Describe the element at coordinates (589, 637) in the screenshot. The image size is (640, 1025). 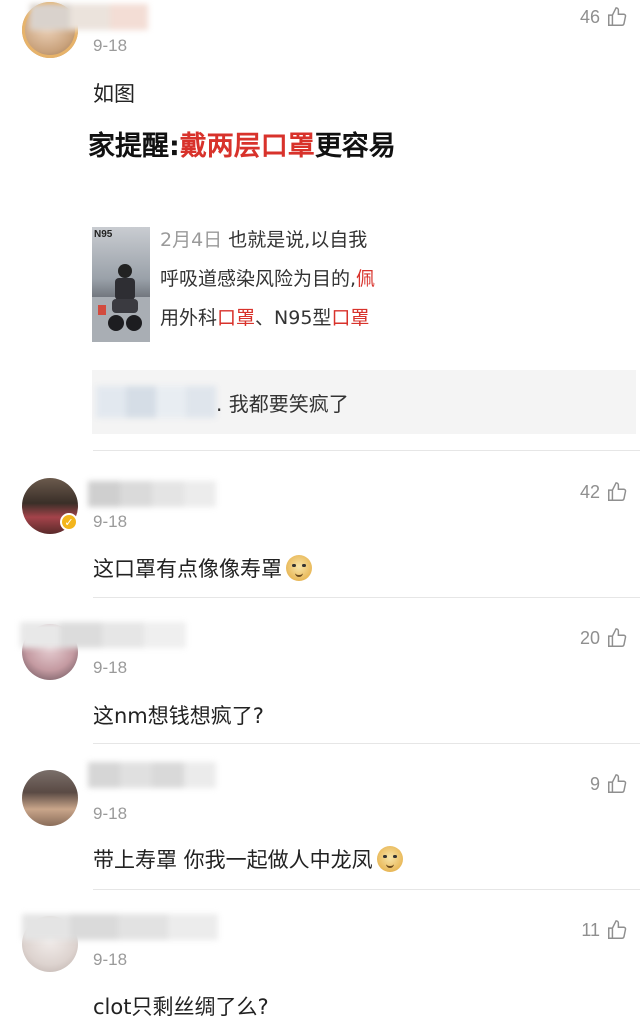
I see `like-count: 20` at that location.